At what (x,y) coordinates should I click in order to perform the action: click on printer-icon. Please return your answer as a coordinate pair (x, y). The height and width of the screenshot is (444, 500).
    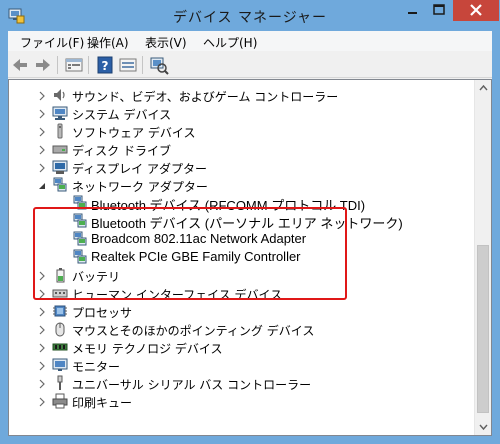
    Looking at the image, I should click on (60, 401).